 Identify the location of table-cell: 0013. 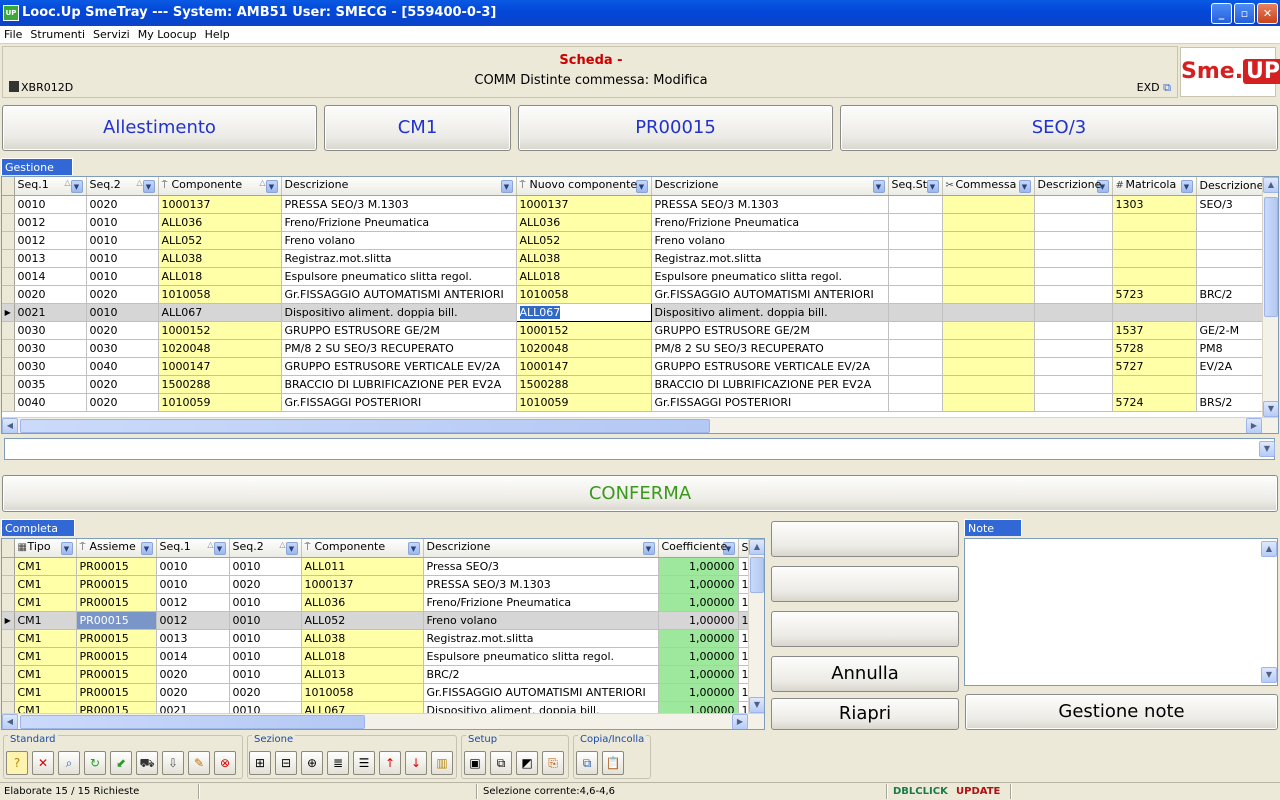
(50, 258).